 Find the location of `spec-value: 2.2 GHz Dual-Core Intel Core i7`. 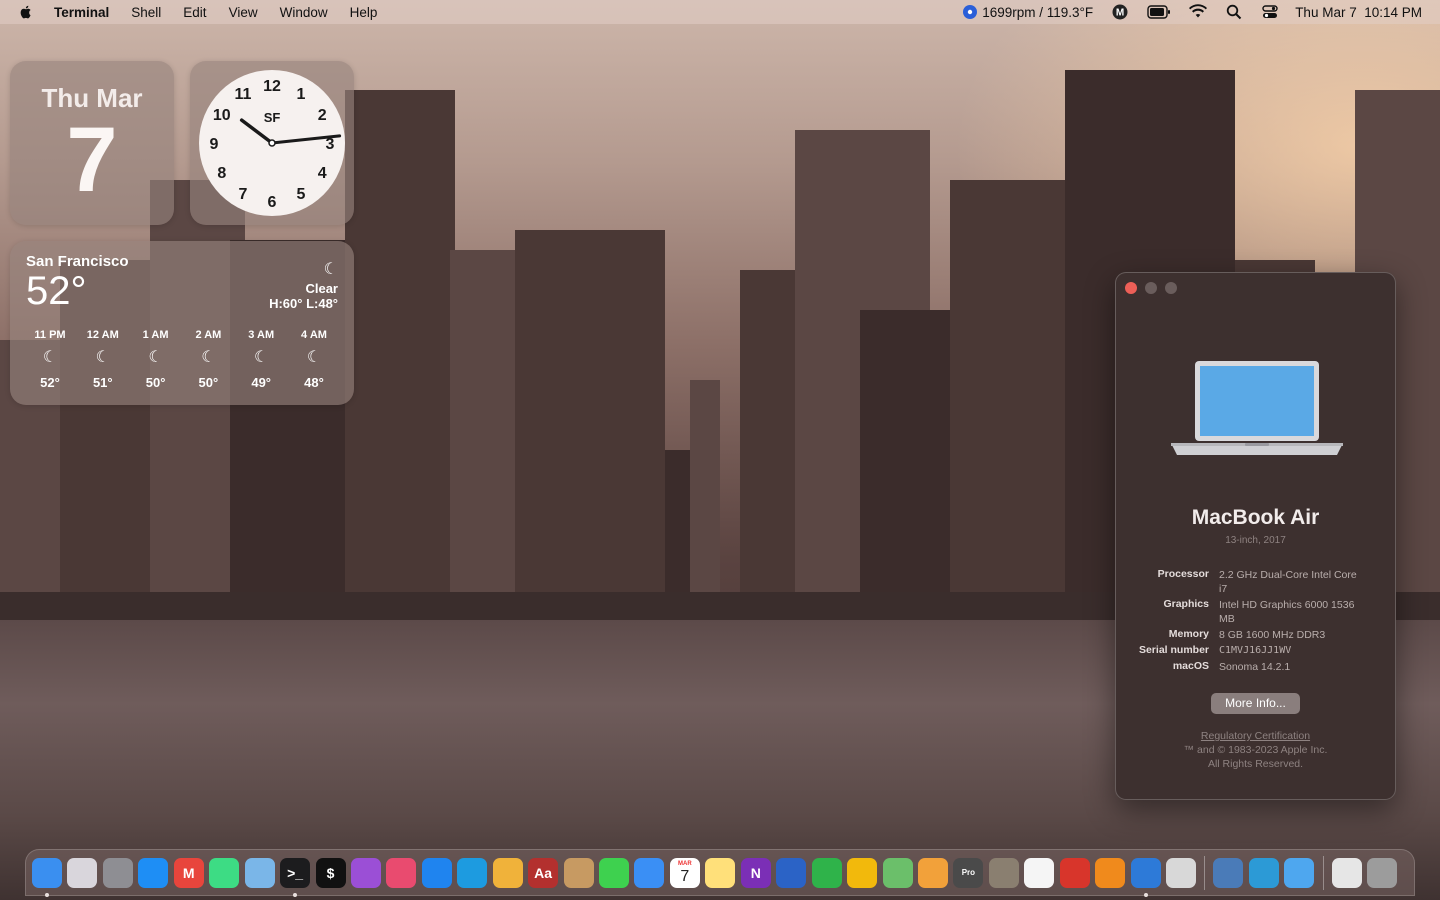

spec-value: 2.2 GHz Dual-Core Intel Core i7 is located at coordinates (1288, 582).